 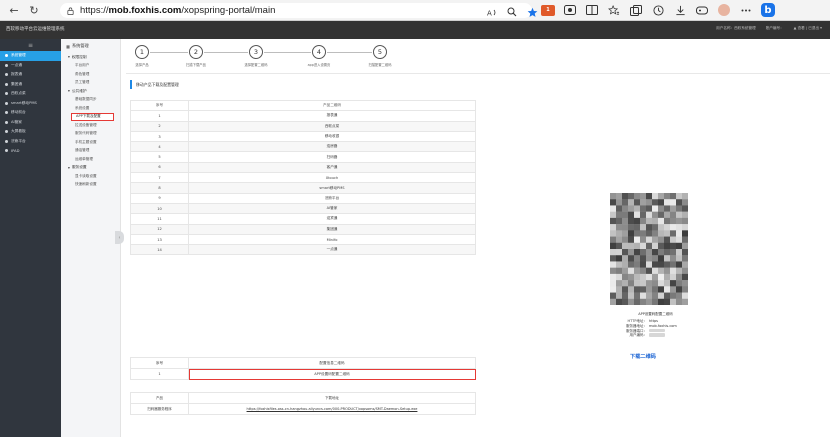 What do you see at coordinates (658, 10) in the screenshot?
I see `history-icon` at bounding box center [658, 10].